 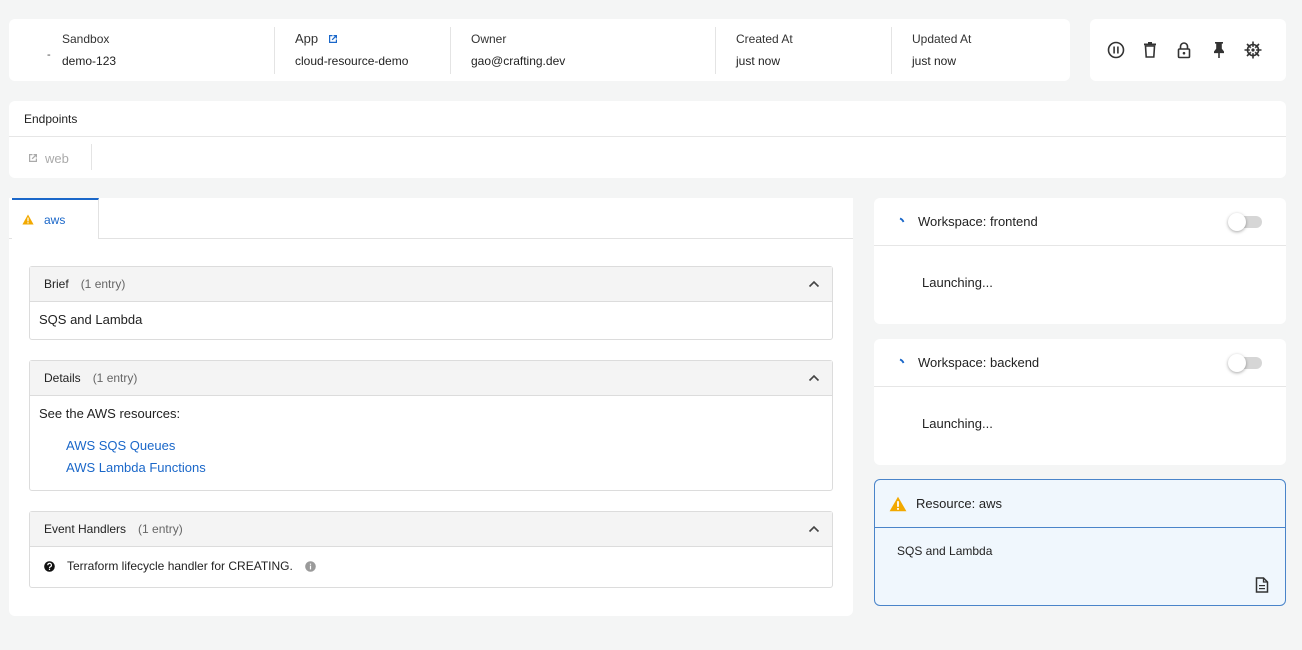 I want to click on delete-button, so click(x=1150, y=50).